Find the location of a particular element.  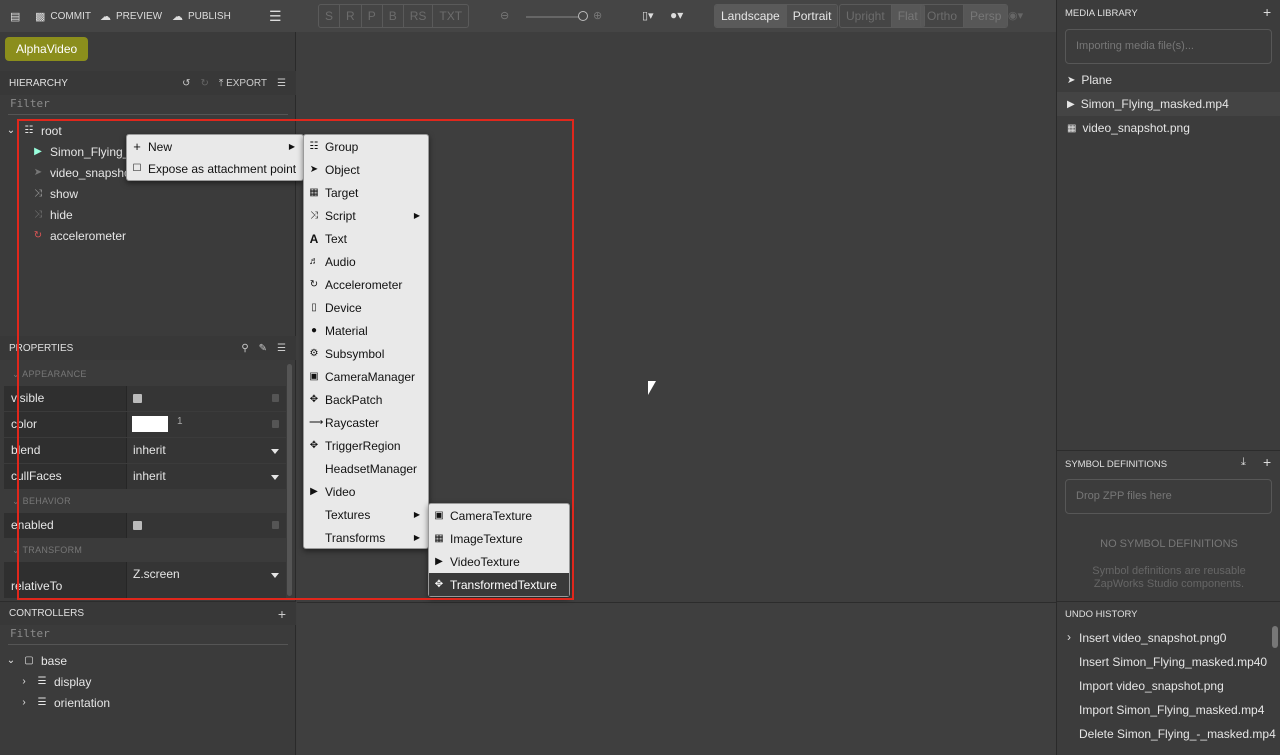

menu-item-label: Audio is located at coordinates (340, 261).